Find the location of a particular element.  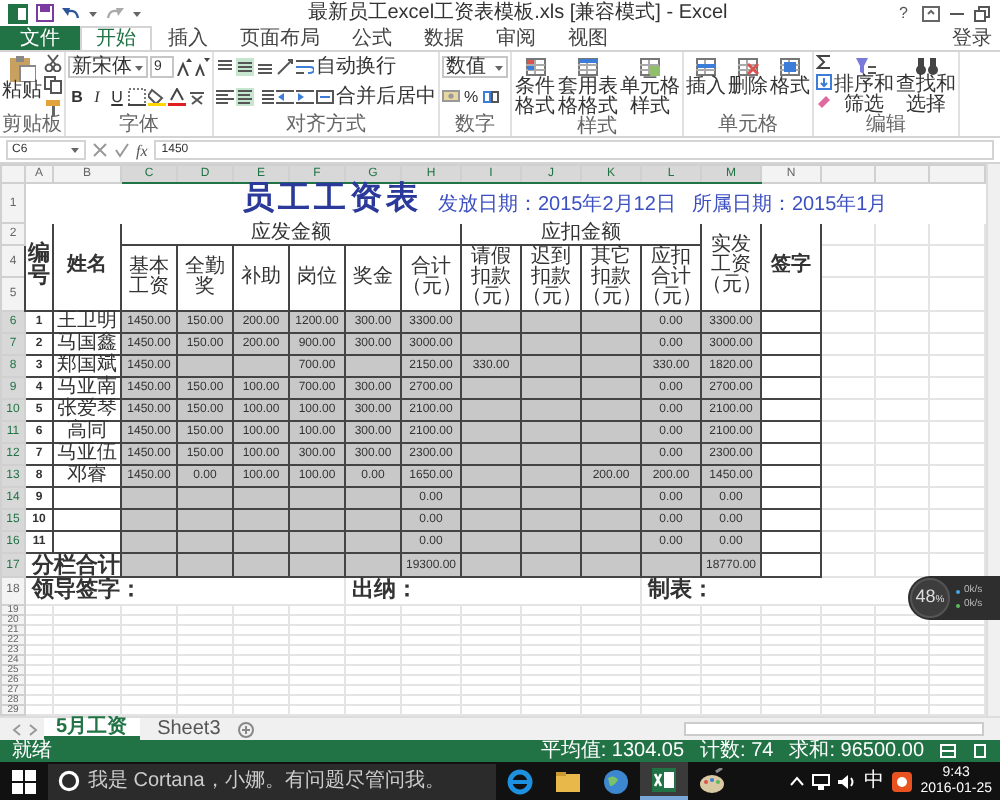

save-icon is located at coordinates (45, 13).